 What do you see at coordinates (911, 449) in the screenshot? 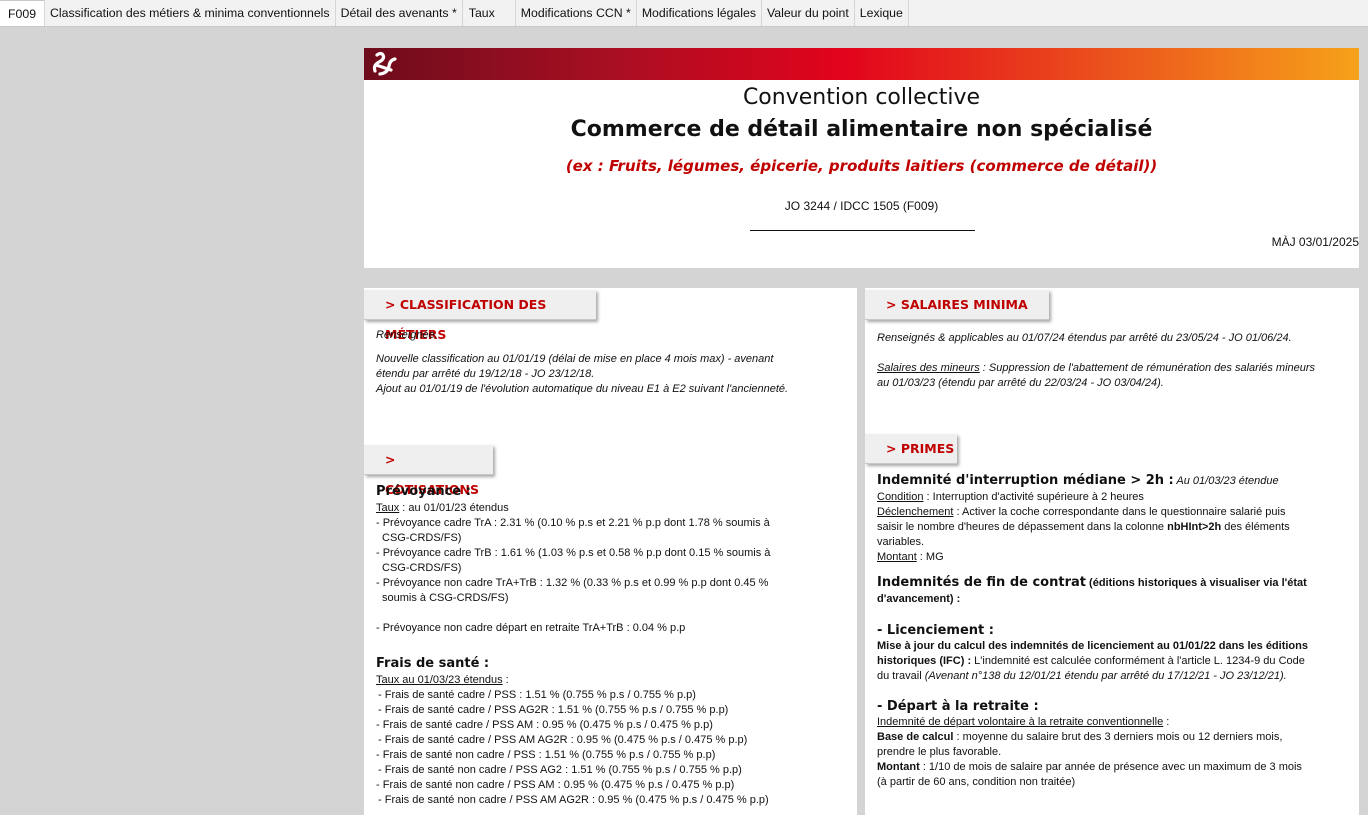
I see `primes-section-header: > PRIMES` at bounding box center [911, 449].